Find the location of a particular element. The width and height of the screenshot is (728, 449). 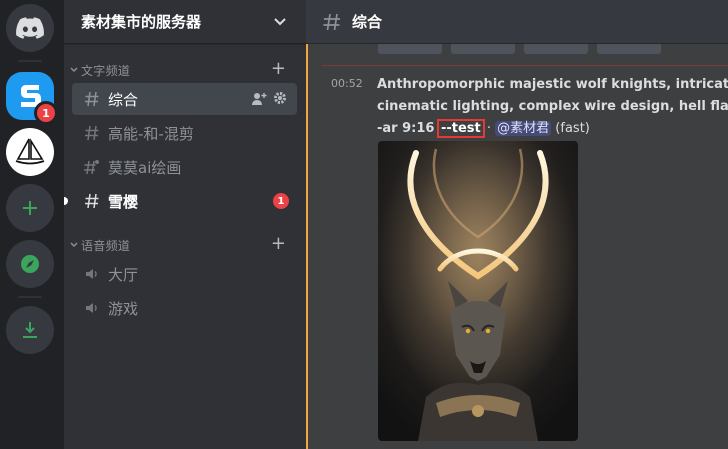

channel-name: 高能-和-混剪 is located at coordinates (151, 133).